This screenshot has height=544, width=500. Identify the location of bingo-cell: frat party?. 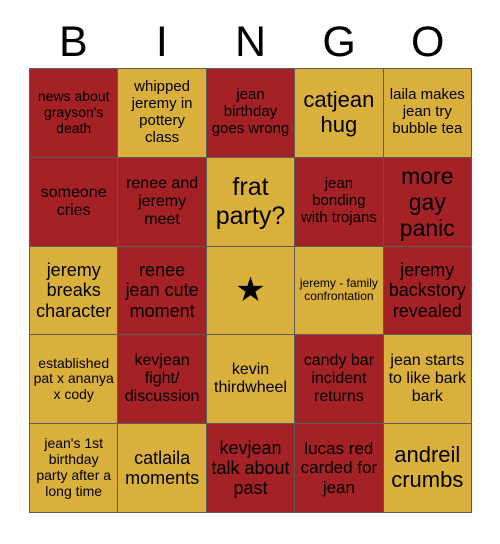
(251, 202).